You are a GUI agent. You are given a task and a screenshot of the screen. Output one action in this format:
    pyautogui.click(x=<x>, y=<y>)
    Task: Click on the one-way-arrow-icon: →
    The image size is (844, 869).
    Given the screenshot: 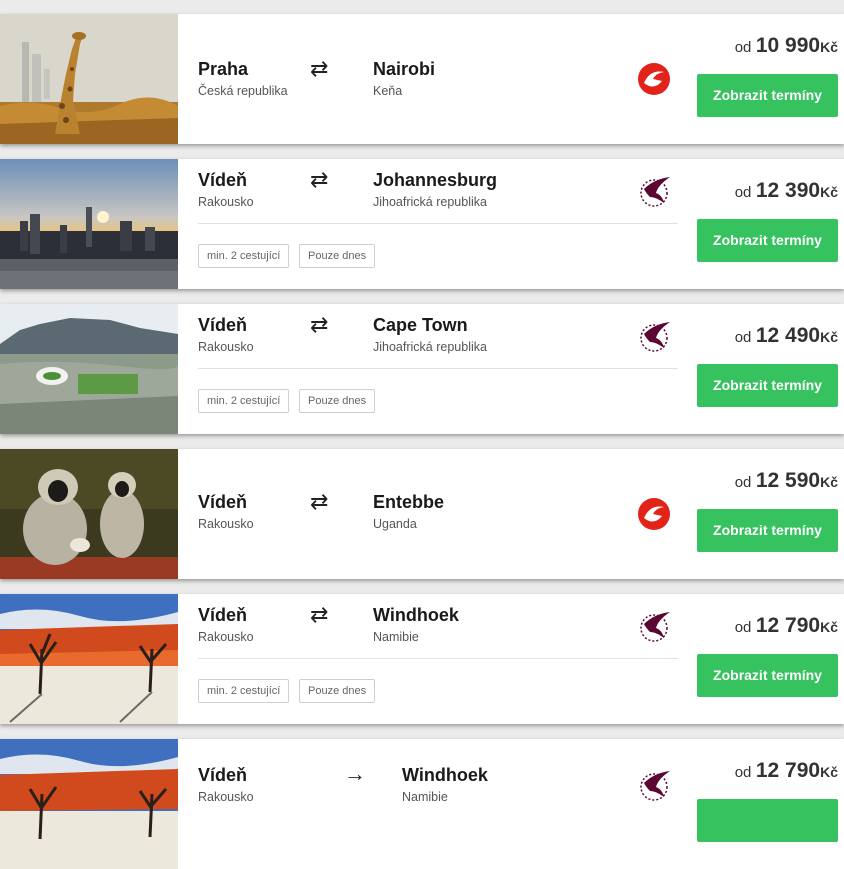 What is the action you would take?
    pyautogui.click(x=355, y=773)
    